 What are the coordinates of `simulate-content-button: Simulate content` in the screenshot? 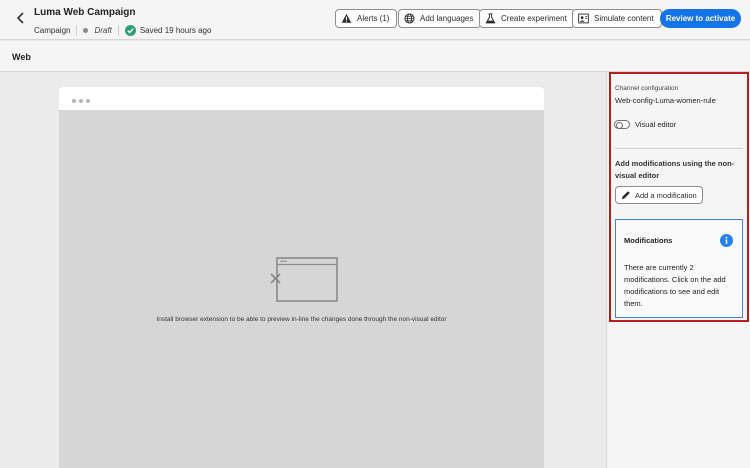 It's located at (617, 18).